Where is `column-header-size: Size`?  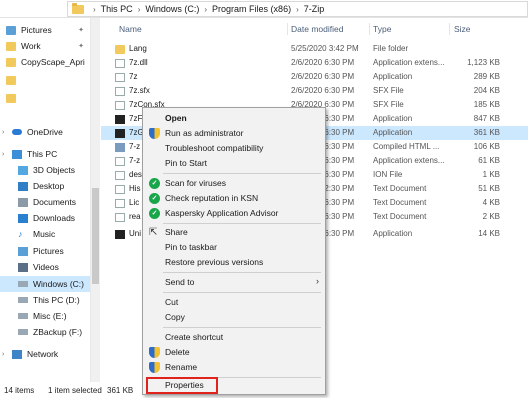 column-header-size: Size is located at coordinates (462, 29).